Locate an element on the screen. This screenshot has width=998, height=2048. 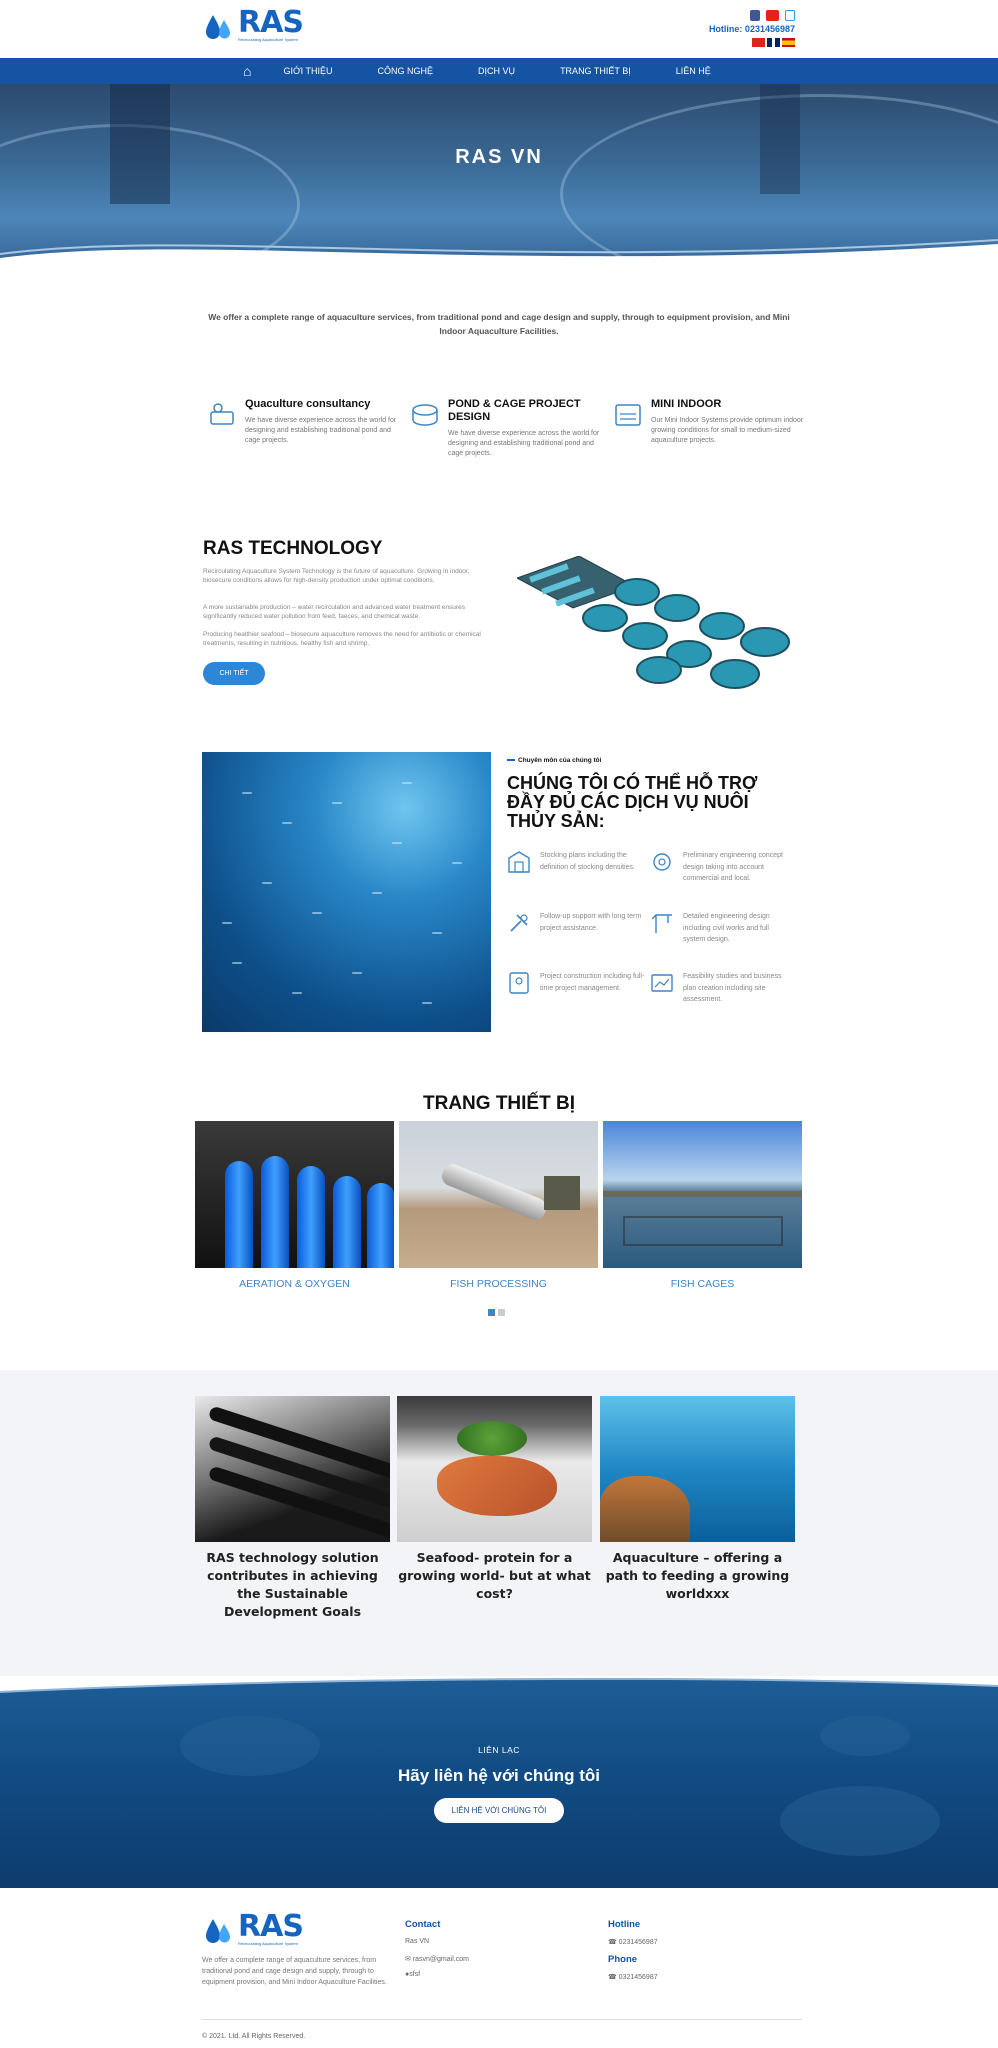
footer-email: ✉ rasvn@gmail.com is located at coordinates (437, 1959).